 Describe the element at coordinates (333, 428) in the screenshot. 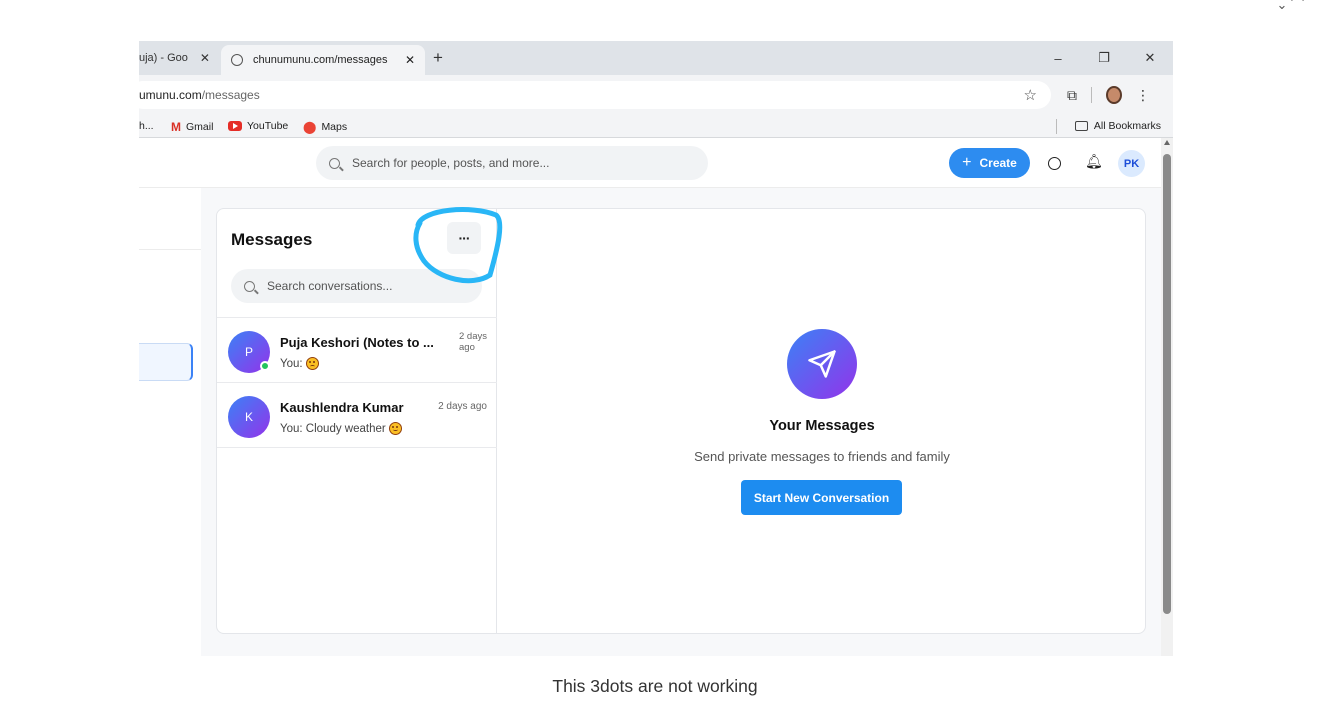

I see `conversation-preview-text: You: Cloudy weather` at that location.